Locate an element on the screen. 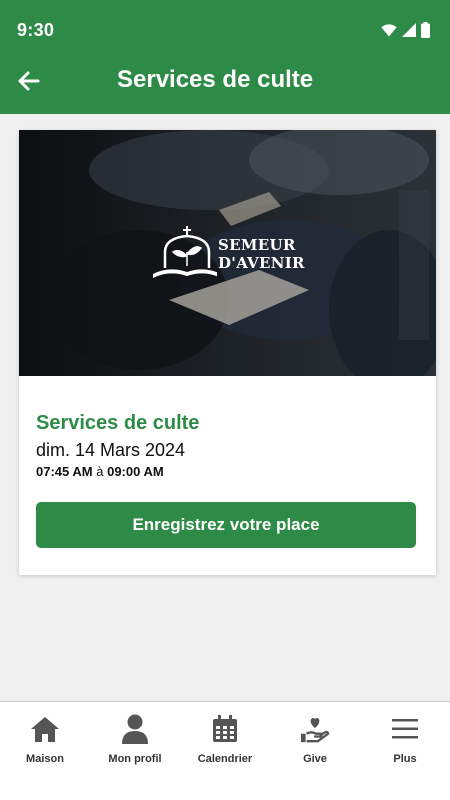 This screenshot has height=800, width=450. battery-icon is located at coordinates (425, 32).